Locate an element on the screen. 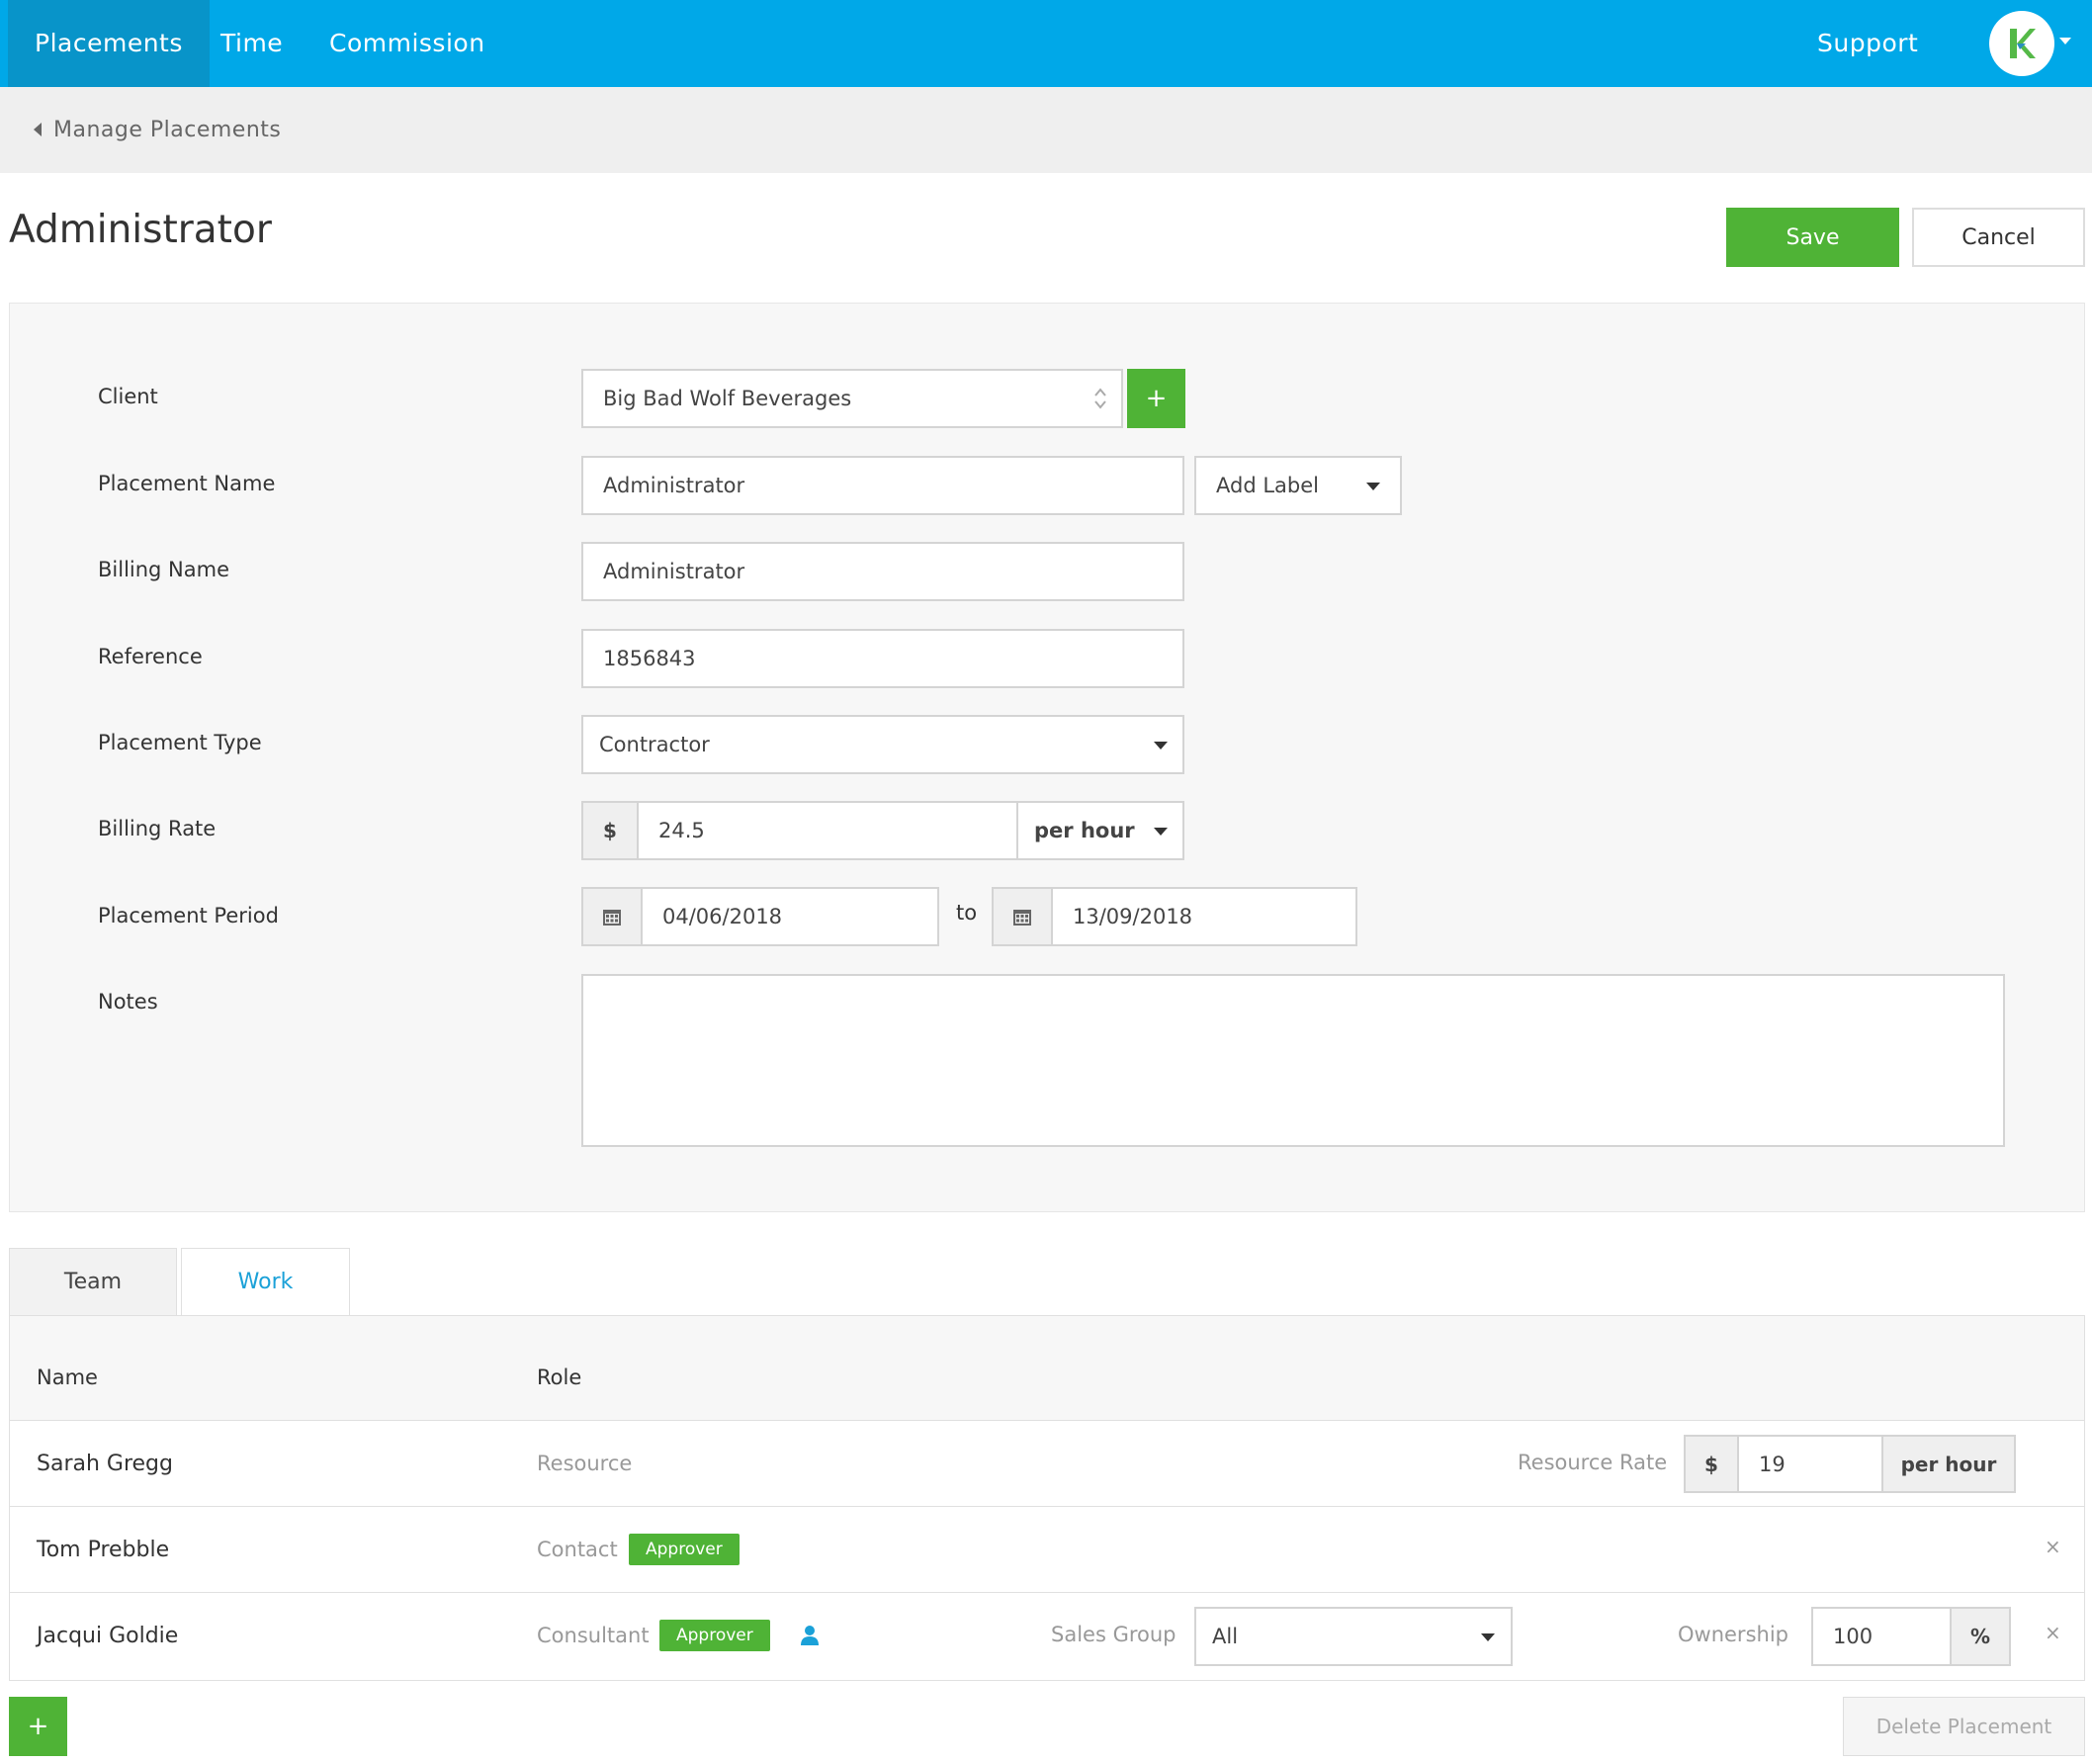  sales-group-label: Sales Group is located at coordinates (1114, 1635).